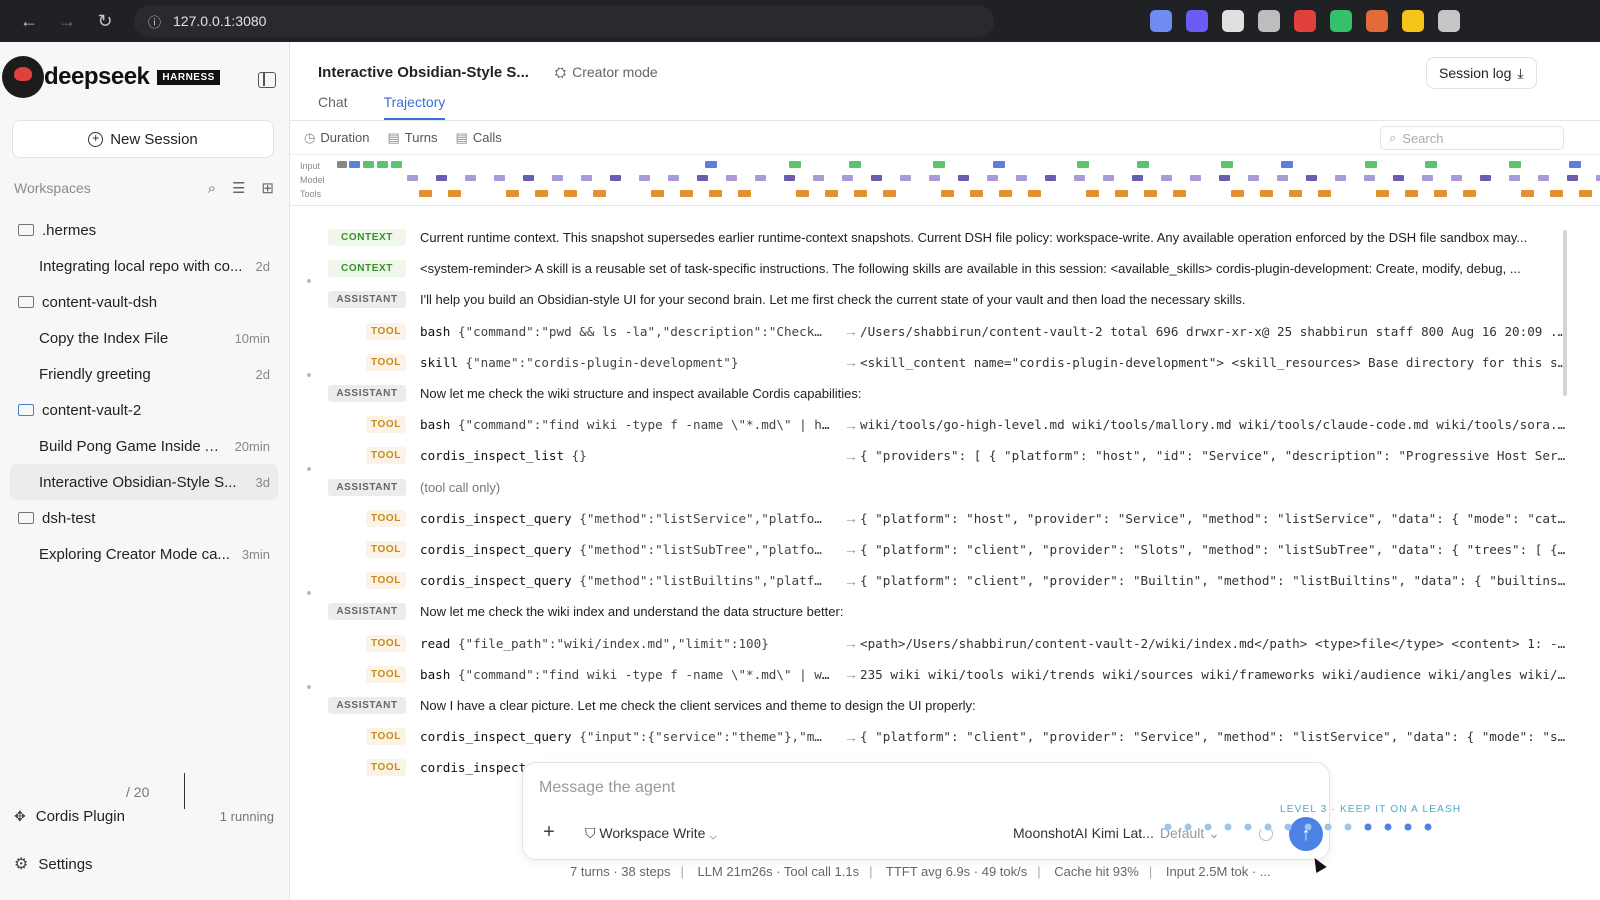 The image size is (1600, 900). Describe the element at coordinates (1481, 73) in the screenshot. I see `session-log-button: Session log ⤓` at that location.